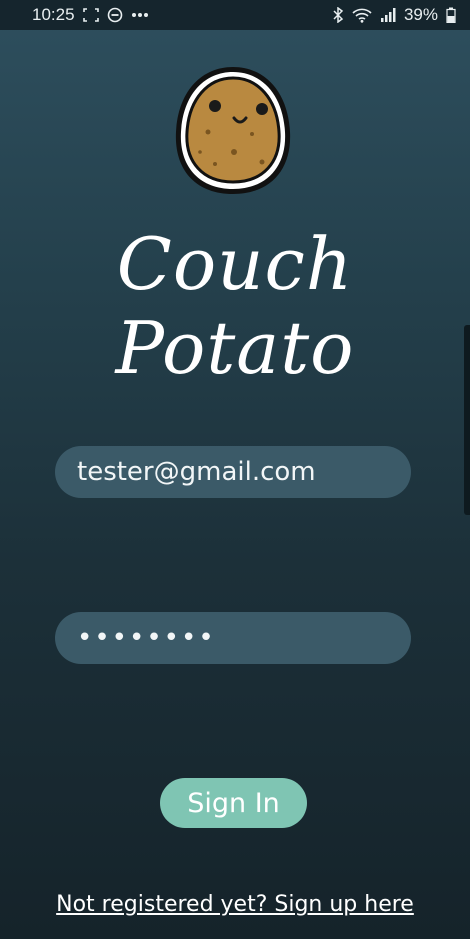 Image resolution: width=470 pixels, height=939 pixels. What do you see at coordinates (233, 472) in the screenshot?
I see `email-field` at bounding box center [233, 472].